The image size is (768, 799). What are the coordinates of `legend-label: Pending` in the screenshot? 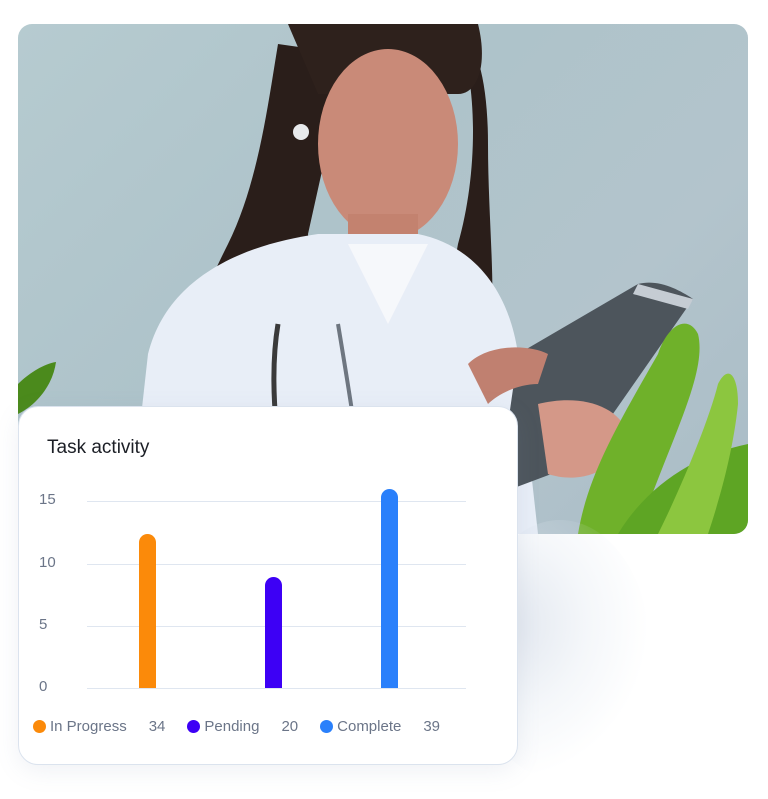 It's located at (232, 726).